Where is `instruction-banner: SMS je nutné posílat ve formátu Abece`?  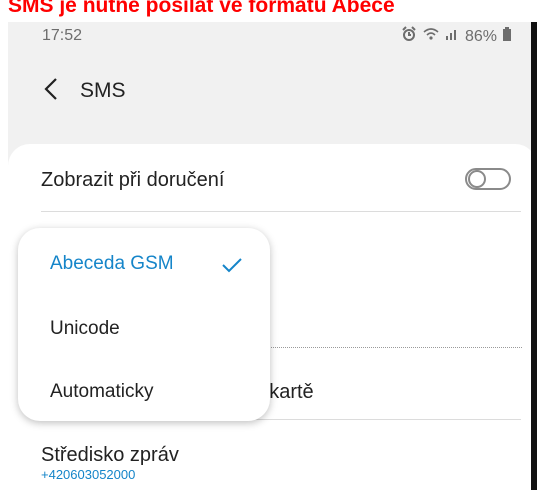
instruction-banner: SMS je nutné posílat ve formátu Abece is located at coordinates (268, 11).